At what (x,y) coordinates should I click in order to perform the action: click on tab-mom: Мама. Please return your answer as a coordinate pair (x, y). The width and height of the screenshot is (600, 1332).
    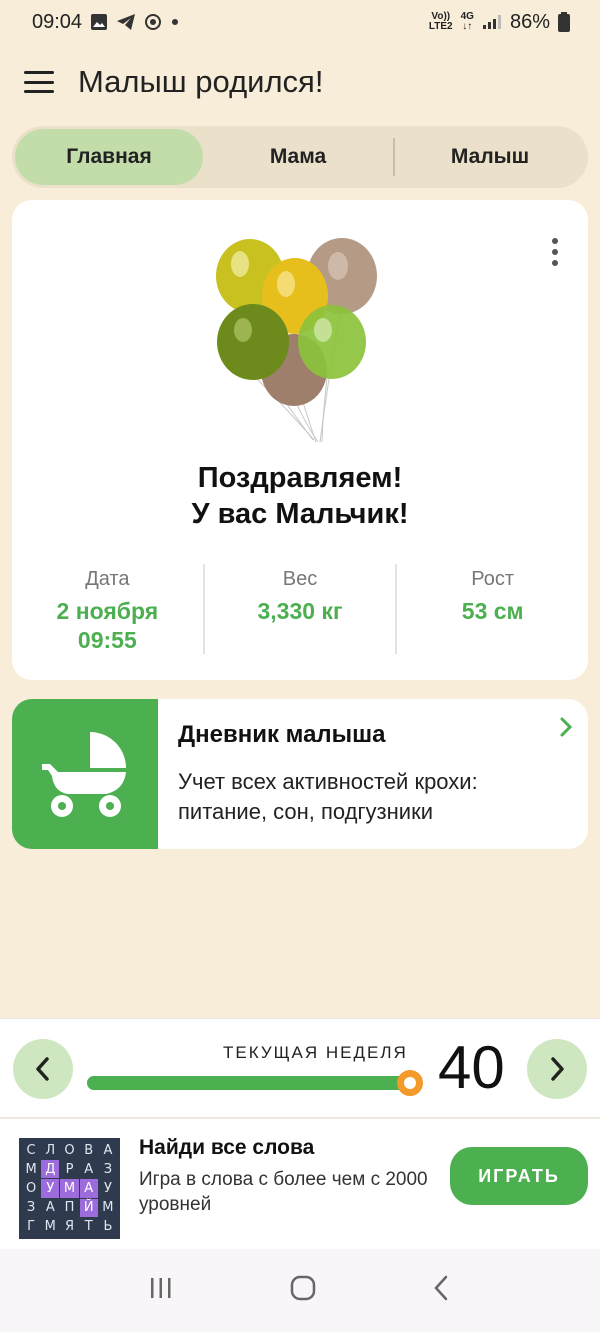
    Looking at the image, I should click on (298, 157).